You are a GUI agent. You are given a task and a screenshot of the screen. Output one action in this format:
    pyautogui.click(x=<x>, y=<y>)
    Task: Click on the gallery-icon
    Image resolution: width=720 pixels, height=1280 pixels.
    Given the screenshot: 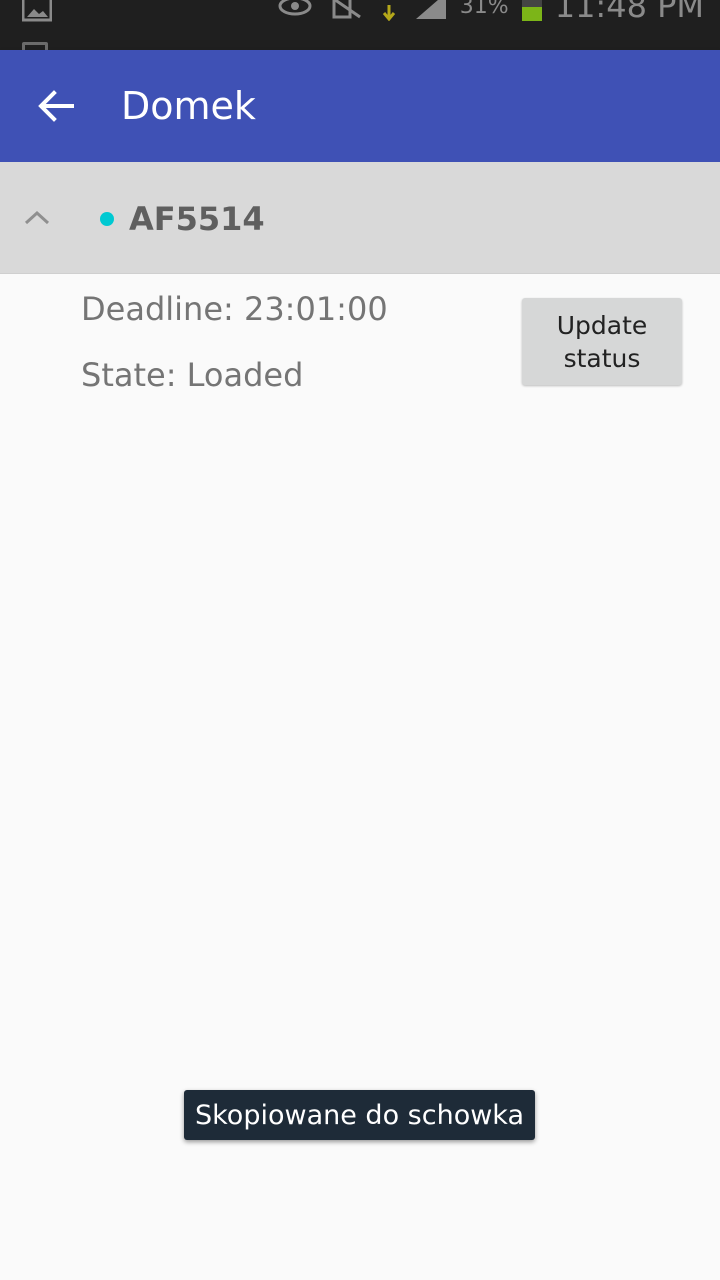 What is the action you would take?
    pyautogui.click(x=37, y=11)
    